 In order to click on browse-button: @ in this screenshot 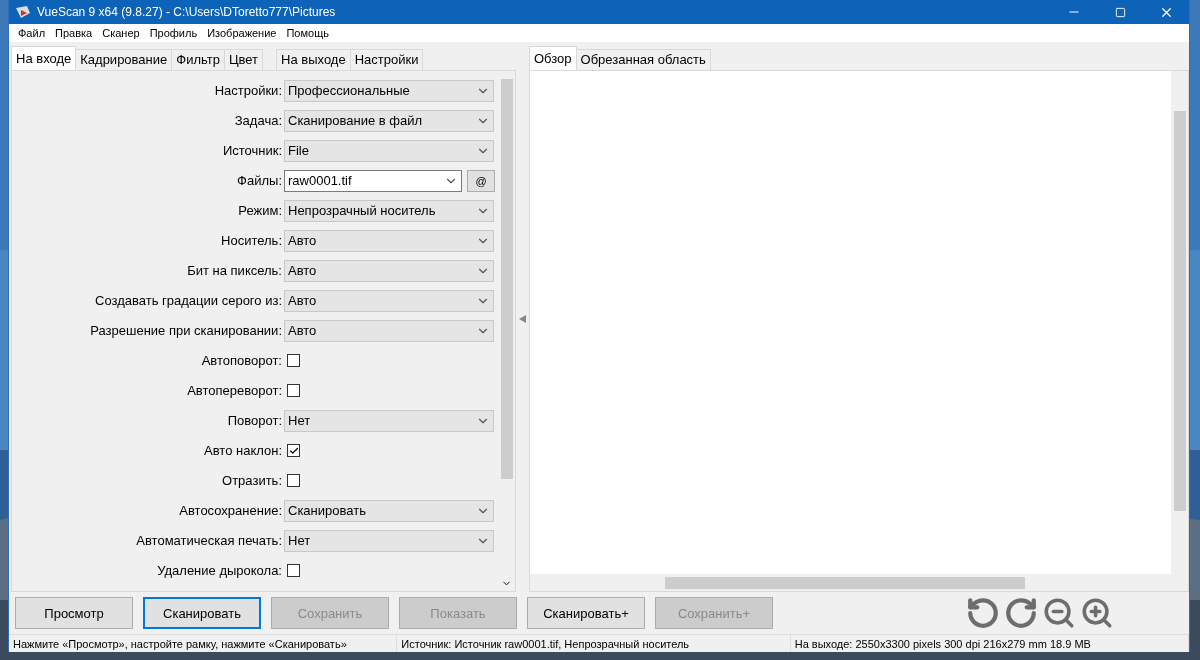, I will do `click(481, 180)`.